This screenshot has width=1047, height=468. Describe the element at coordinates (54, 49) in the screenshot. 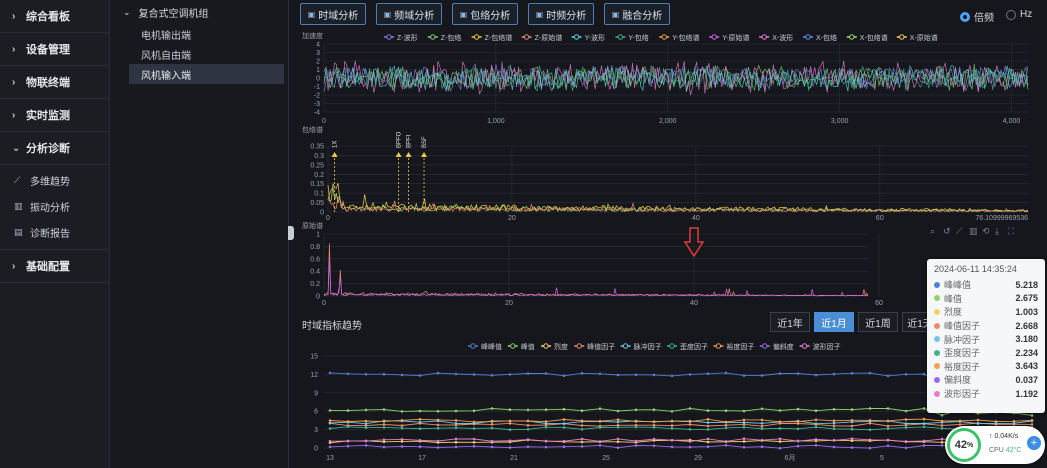

I see `nav-item-device: › 设备管理` at that location.